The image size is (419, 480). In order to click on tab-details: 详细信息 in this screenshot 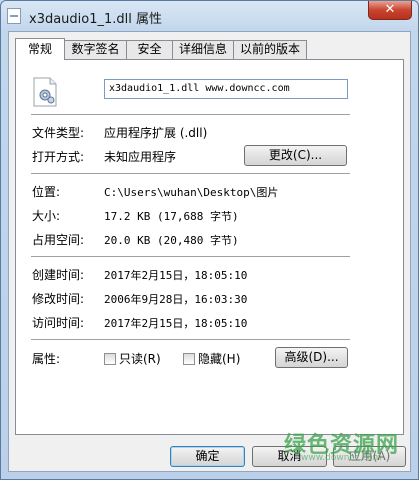, I will do `click(203, 49)`.